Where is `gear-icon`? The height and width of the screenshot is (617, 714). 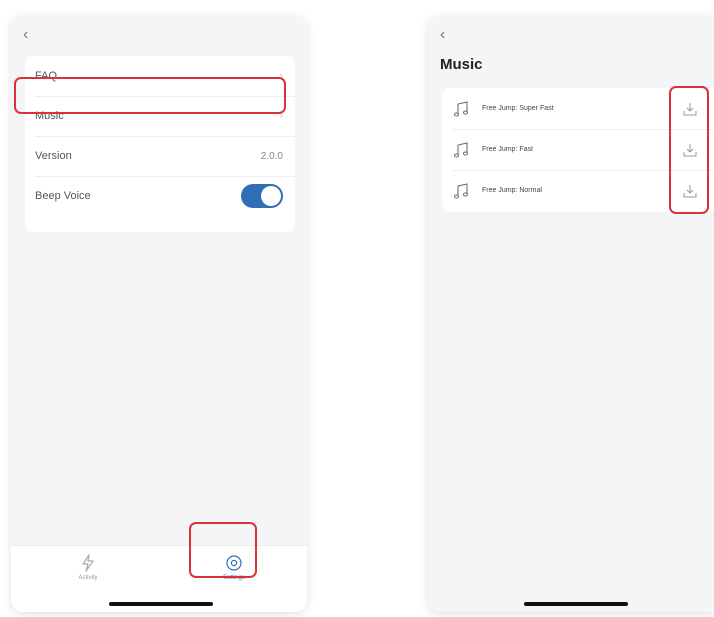 gear-icon is located at coordinates (234, 563).